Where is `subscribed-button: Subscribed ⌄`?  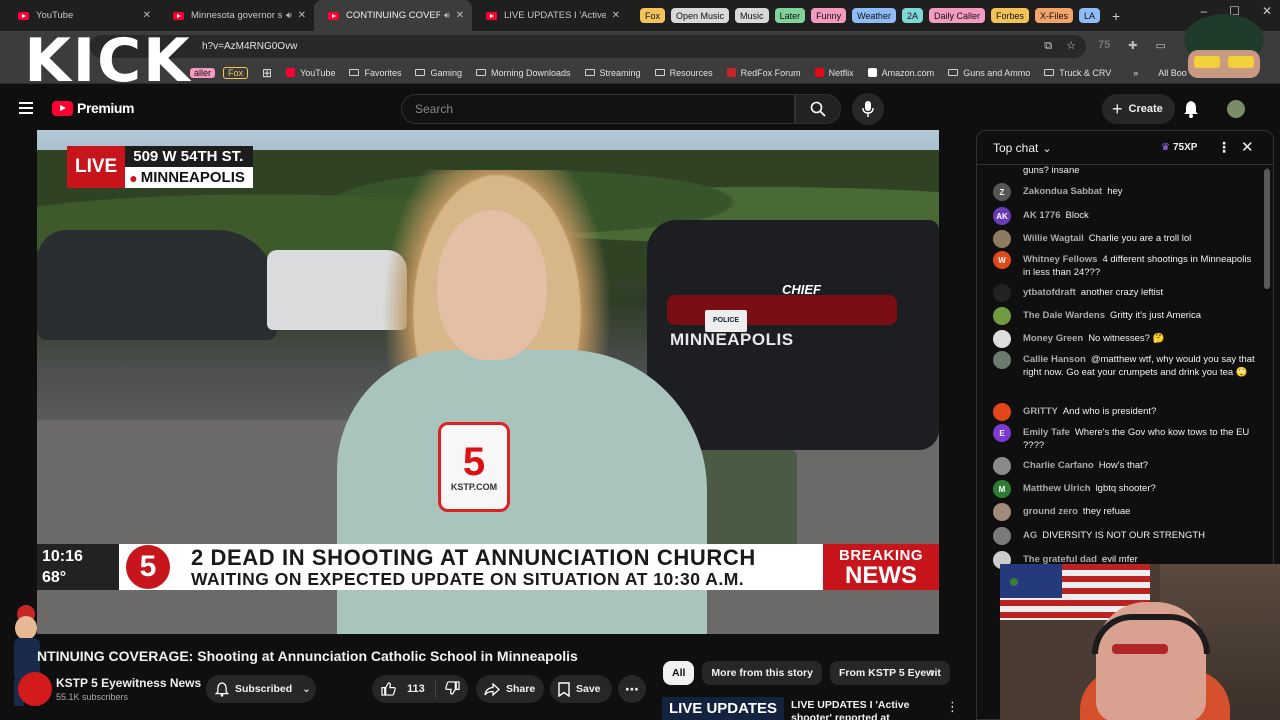
subscribed-button: Subscribed ⌄ is located at coordinates (261, 689).